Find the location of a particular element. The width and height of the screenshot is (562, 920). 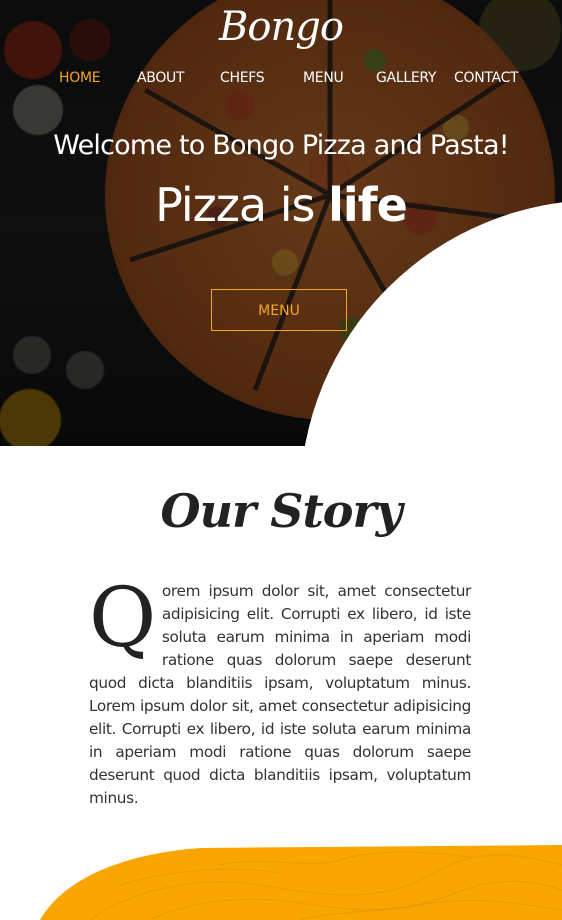

hero-tagline: Pizza is life is located at coordinates (281, 205).